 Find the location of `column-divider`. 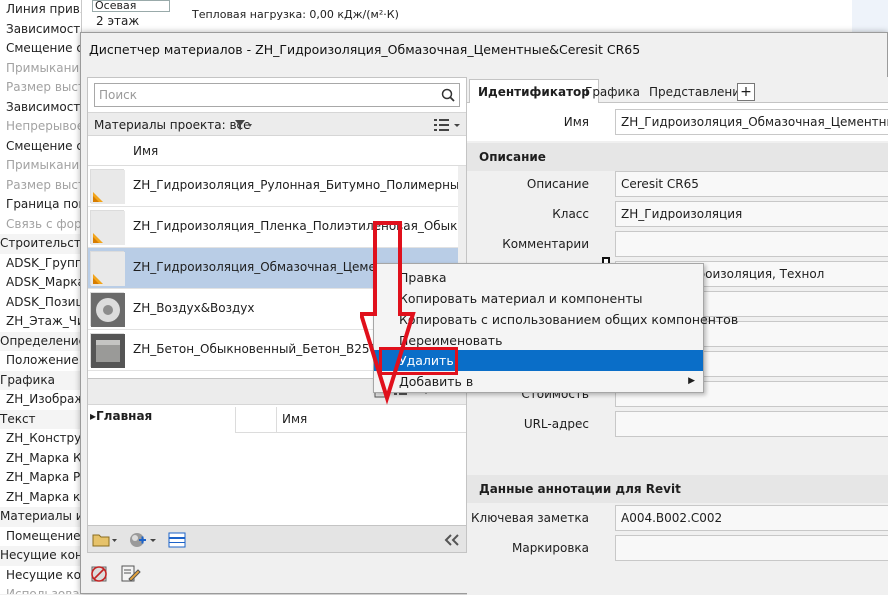

column-divider is located at coordinates (276, 420).